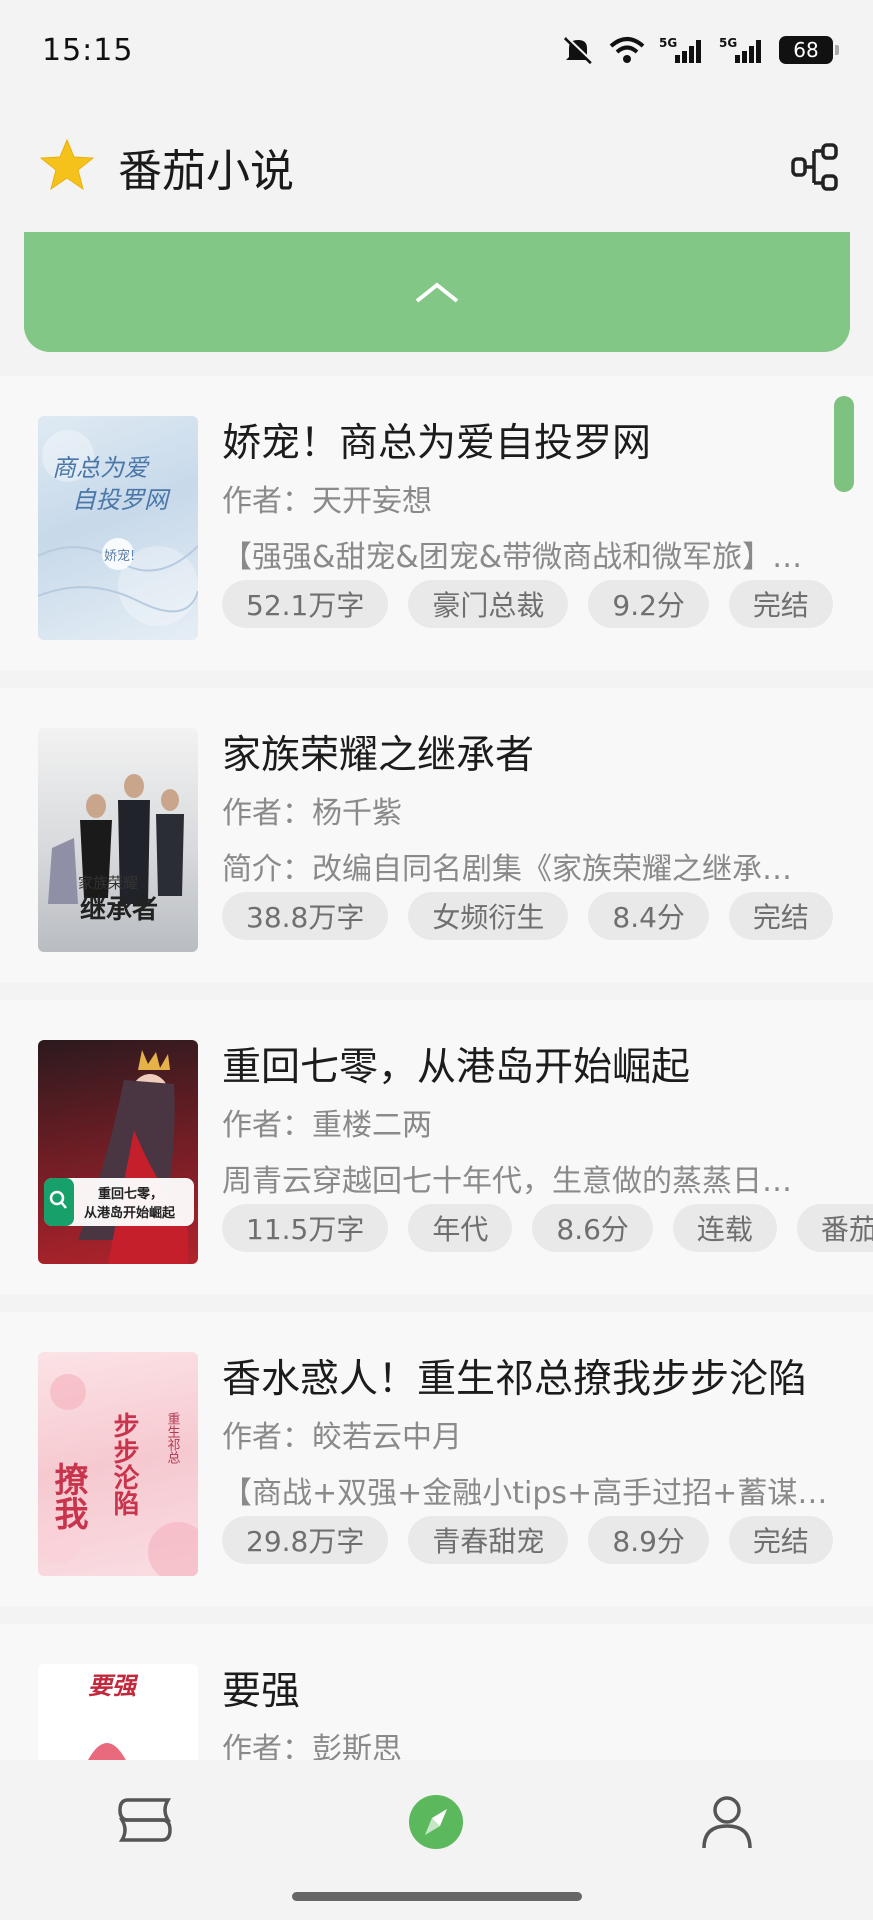 This screenshot has height=1920, width=873. I want to click on profile-icon, so click(727, 1822).